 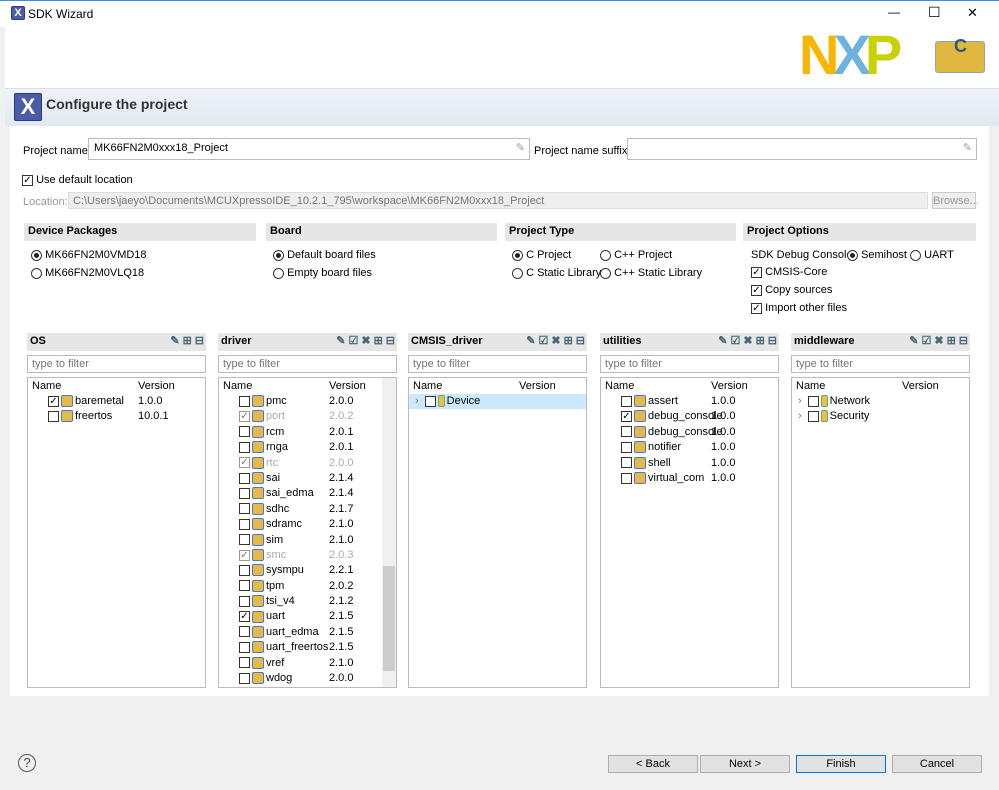 What do you see at coordinates (27, 763) in the screenshot?
I see `help-icon: ?` at bounding box center [27, 763].